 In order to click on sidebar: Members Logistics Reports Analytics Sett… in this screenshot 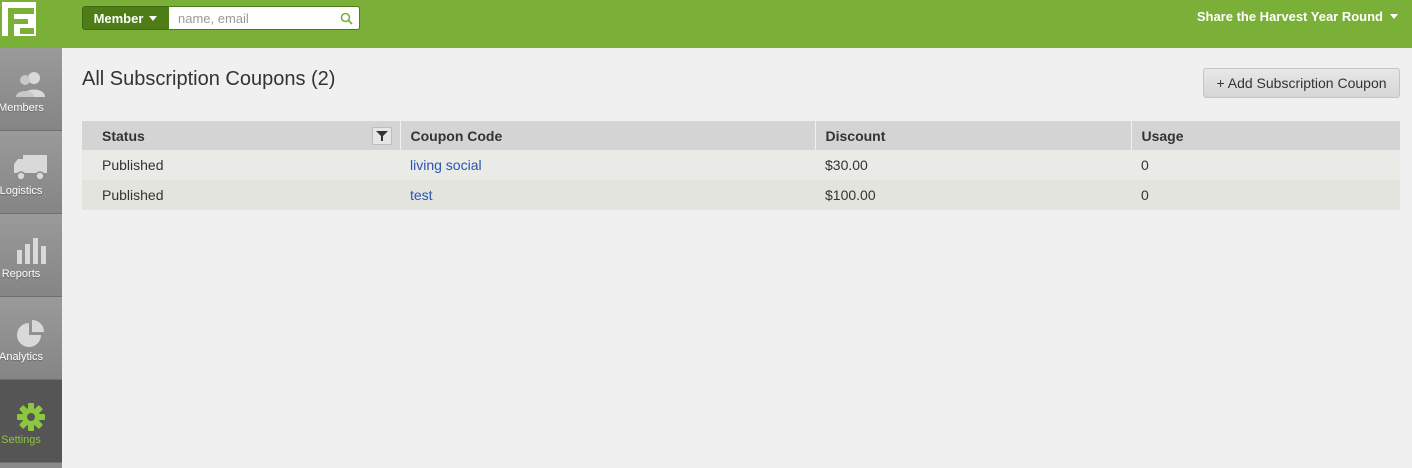, I will do `click(31, 258)`.